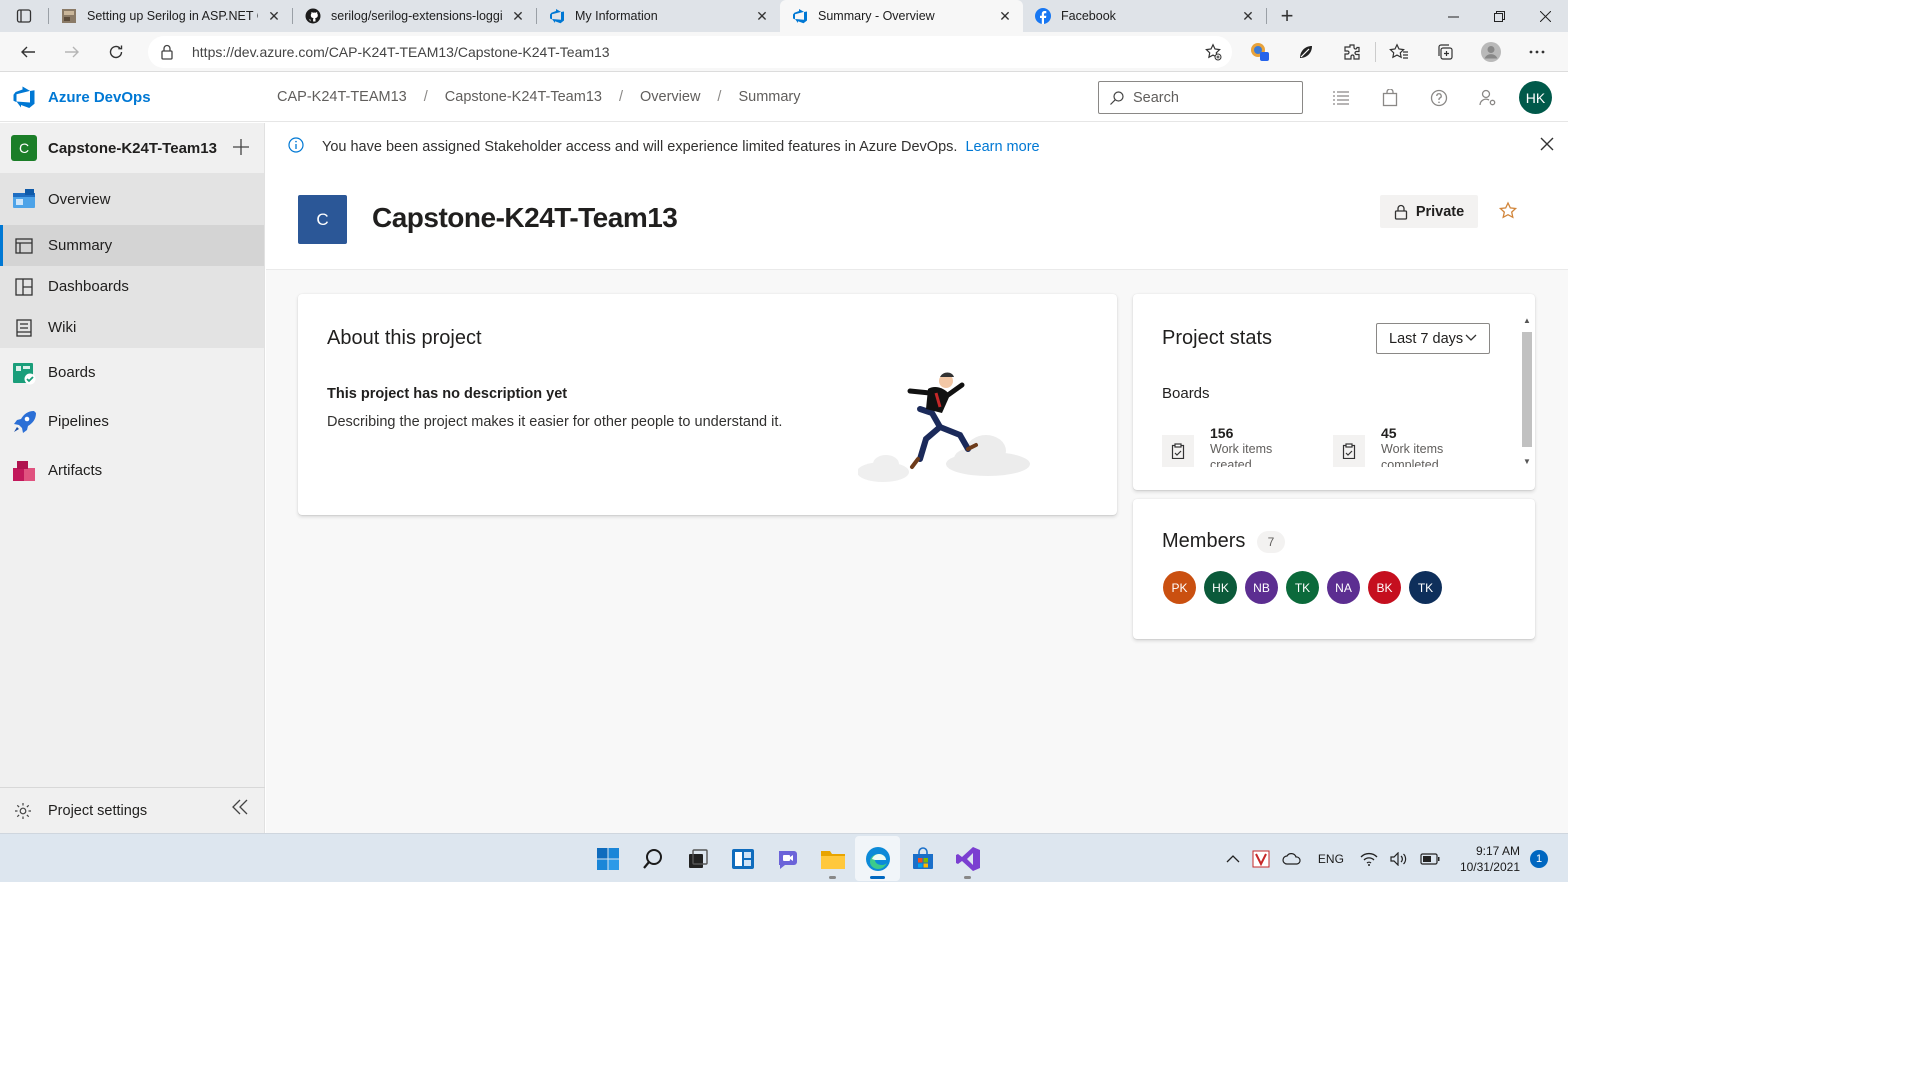  Describe the element at coordinates (24, 16) in the screenshot. I see `tab-actions-button` at that location.